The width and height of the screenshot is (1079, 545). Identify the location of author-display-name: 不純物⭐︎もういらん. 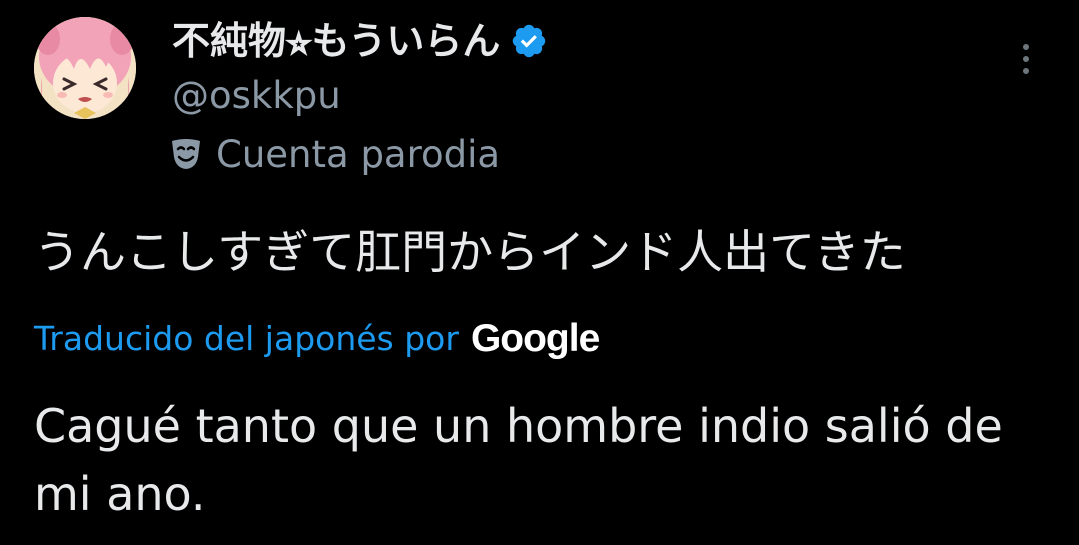
(336, 41).